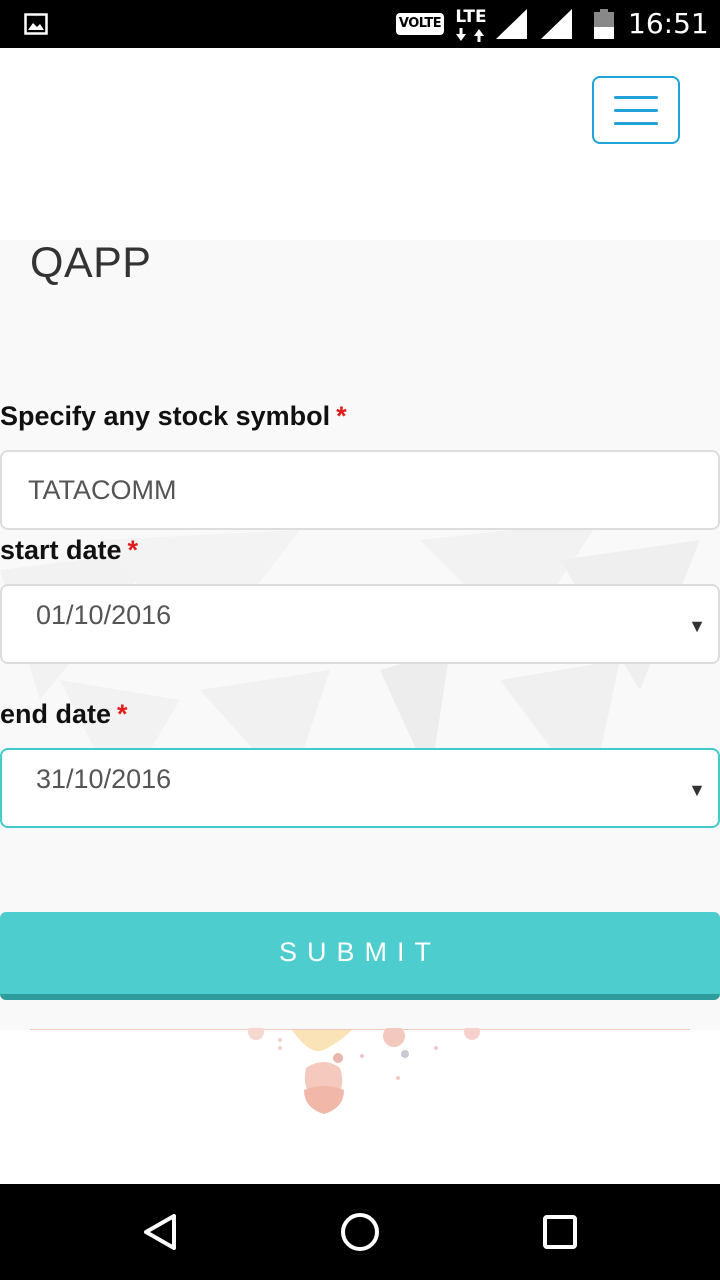 The width and height of the screenshot is (720, 1280). What do you see at coordinates (91, 263) in the screenshot?
I see `app-title: QAPP` at bounding box center [91, 263].